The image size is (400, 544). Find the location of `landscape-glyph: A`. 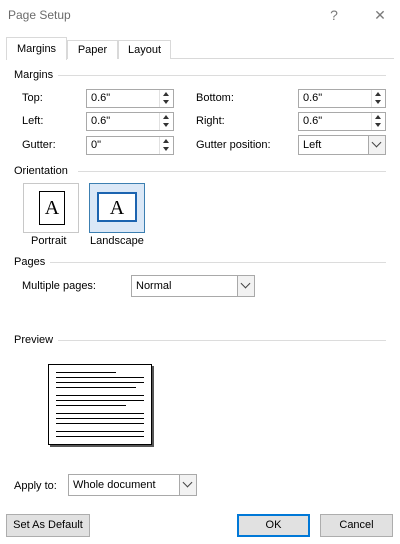

landscape-glyph: A is located at coordinates (117, 208).